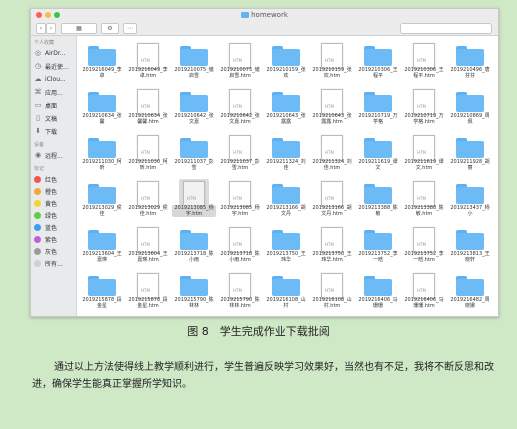  Describe the element at coordinates (240, 63) in the screenshot. I see `file-item: HTM 2019210075_储启雪.htm` at that location.